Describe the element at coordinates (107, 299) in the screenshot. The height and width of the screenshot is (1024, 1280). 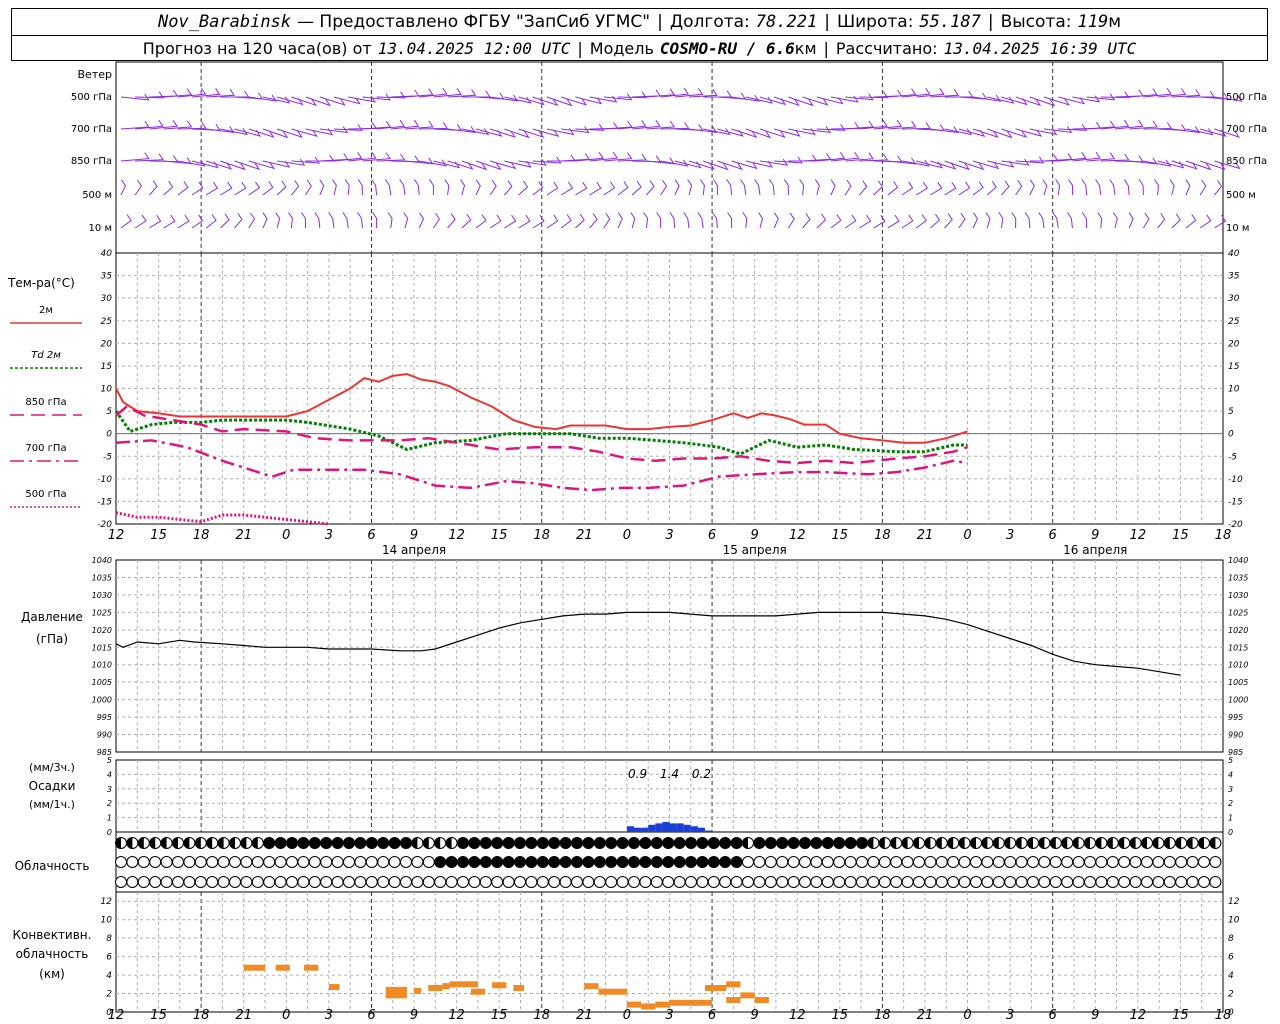
I see `y-tick-label-left: 30` at that location.